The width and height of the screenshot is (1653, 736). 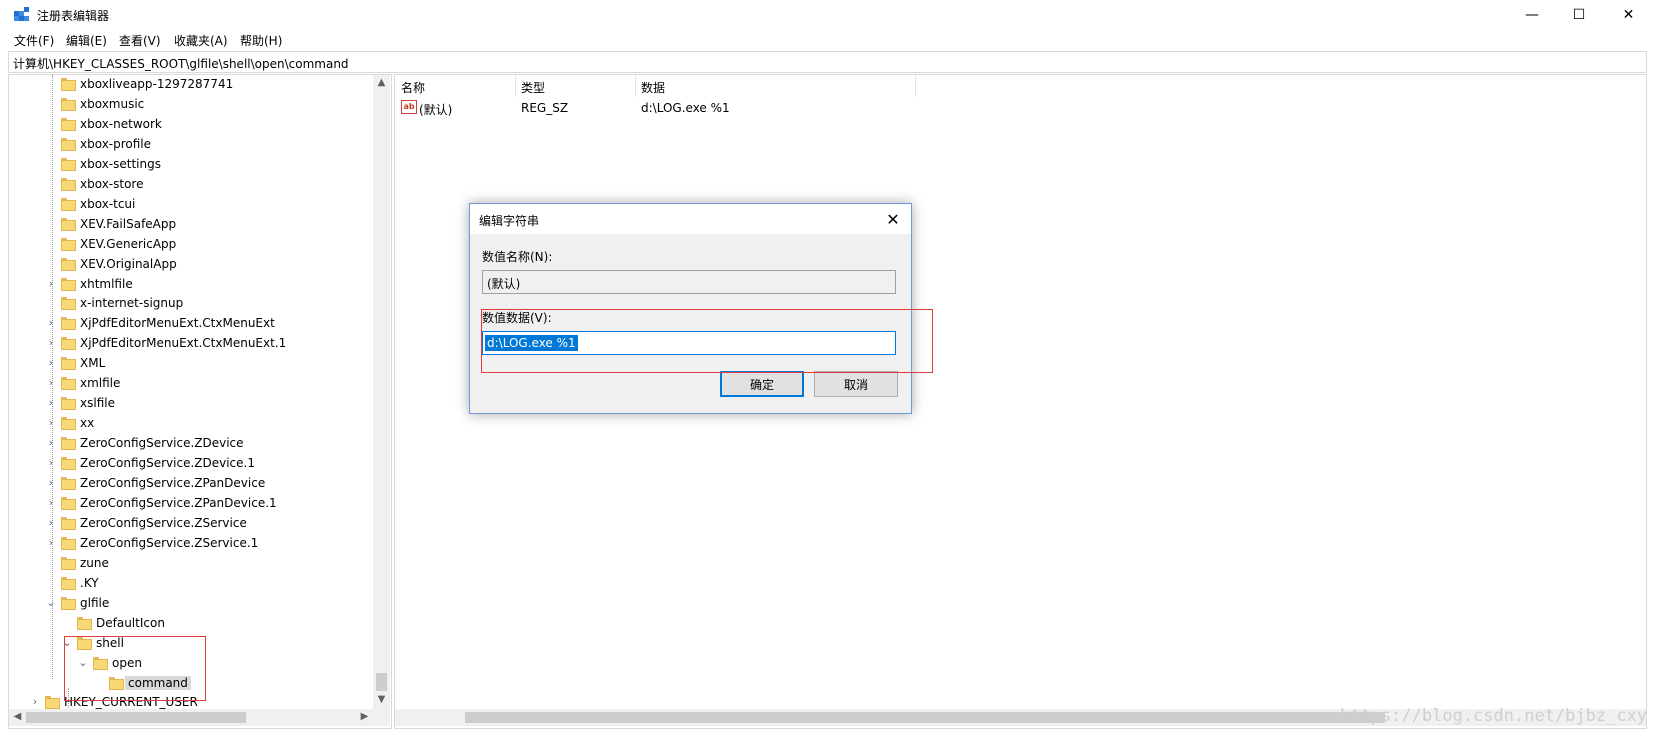 I want to click on tree-item: XEV.GenericApp, so click(x=191, y=245).